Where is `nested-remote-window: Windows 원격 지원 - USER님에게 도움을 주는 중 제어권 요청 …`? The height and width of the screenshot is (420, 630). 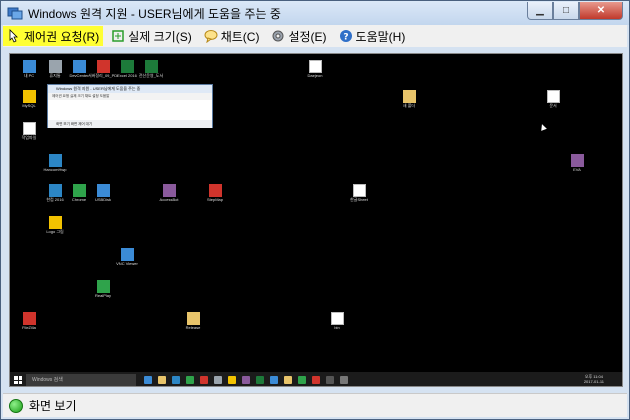
nested-remote-window: Windows 원격 지원 - USER님에게 도움을 주는 중 제어권 요청 … is located at coordinates (130, 106).